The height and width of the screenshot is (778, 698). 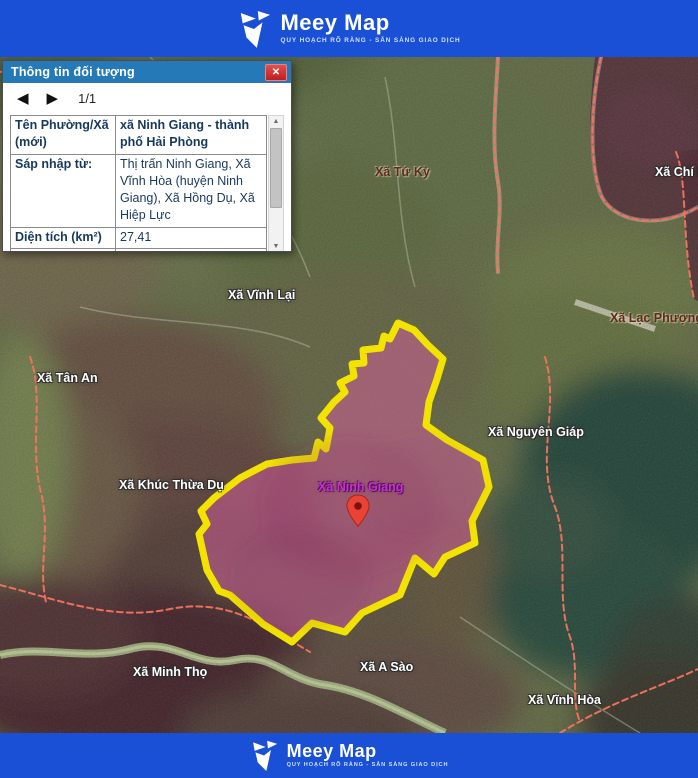 I want to click on field-label: Diện tích (km²), so click(x=63, y=237).